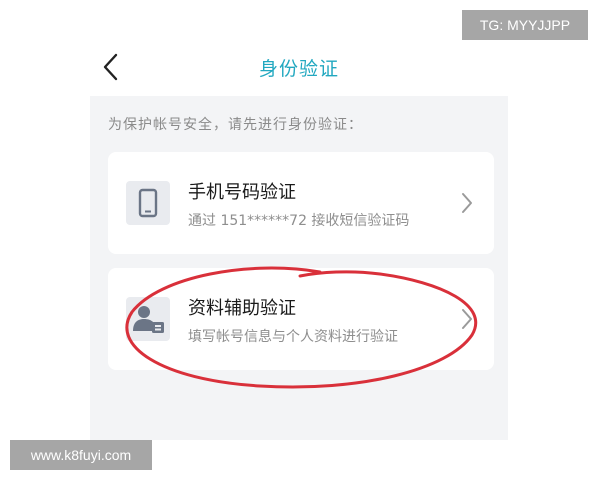  I want to click on page-title: 身份验证, so click(298, 69).